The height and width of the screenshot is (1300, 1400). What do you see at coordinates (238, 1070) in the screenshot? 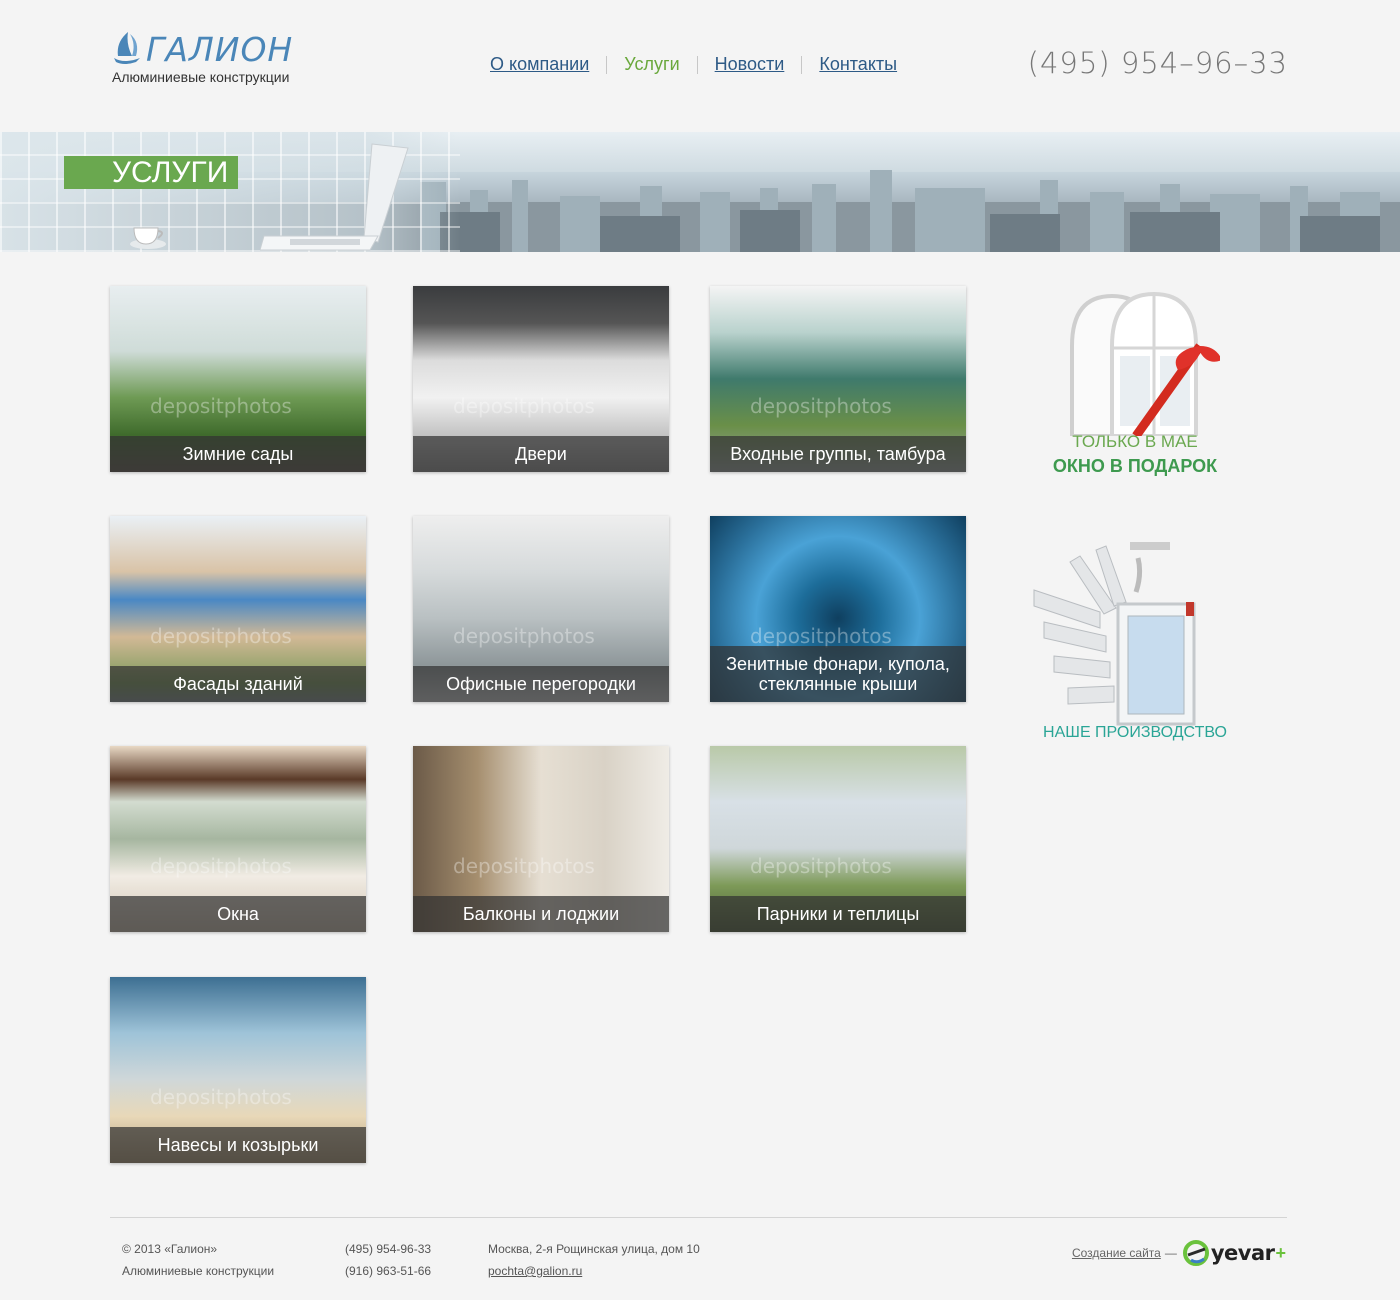
I see `service-tile-canopy: depositphotos Навесы и козырьки` at bounding box center [238, 1070].